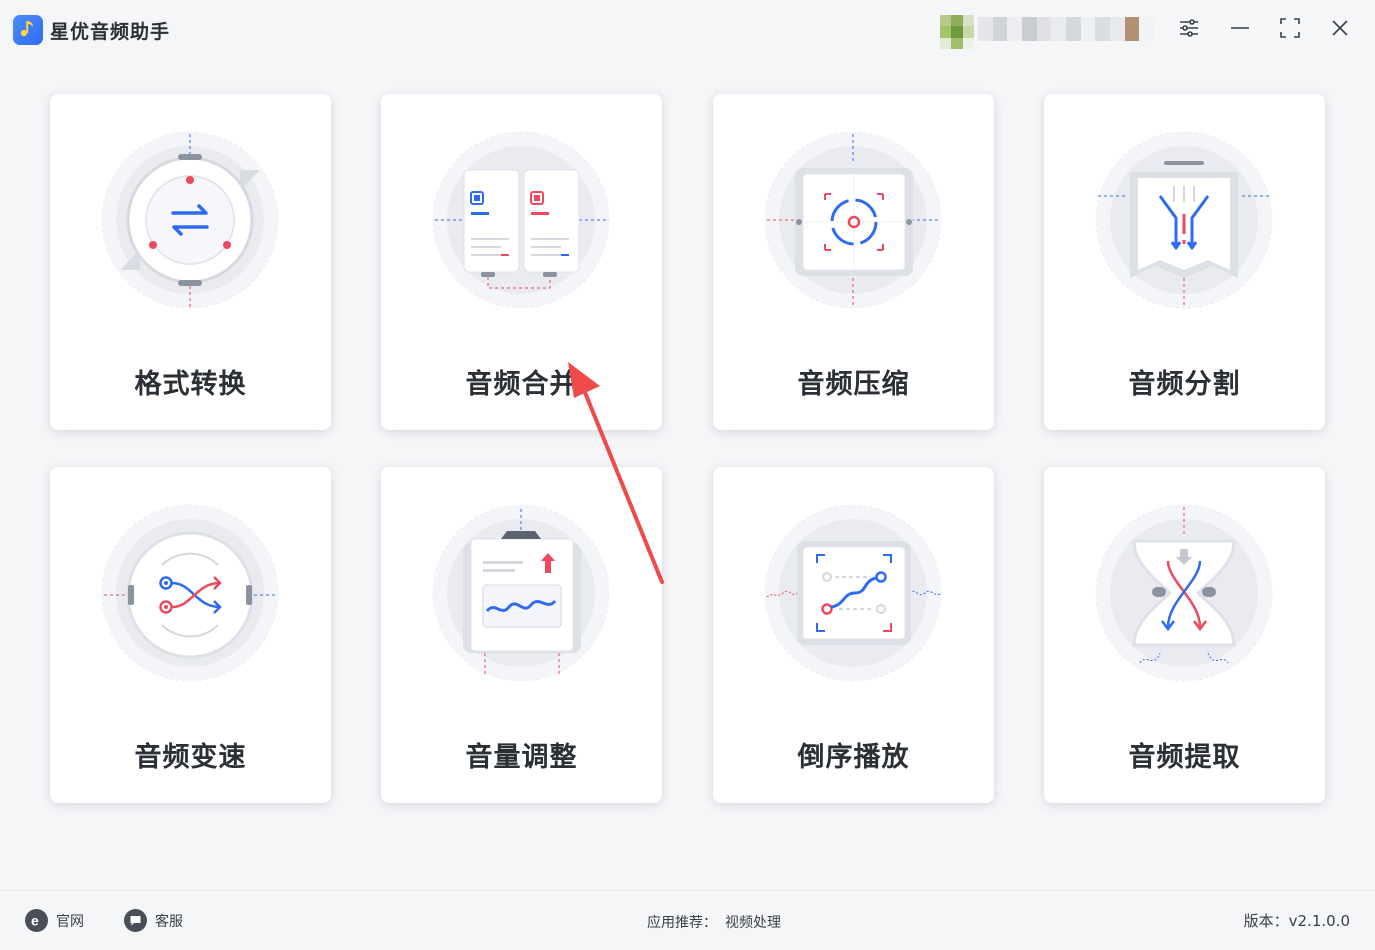  I want to click on card-audio-merge: 音频合并, so click(521, 262).